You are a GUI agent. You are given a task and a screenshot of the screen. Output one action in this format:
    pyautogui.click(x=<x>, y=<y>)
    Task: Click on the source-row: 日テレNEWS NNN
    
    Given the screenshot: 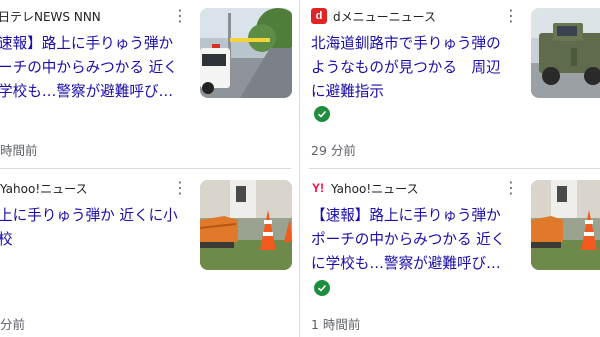 What is the action you would take?
    pyautogui.click(x=50, y=16)
    